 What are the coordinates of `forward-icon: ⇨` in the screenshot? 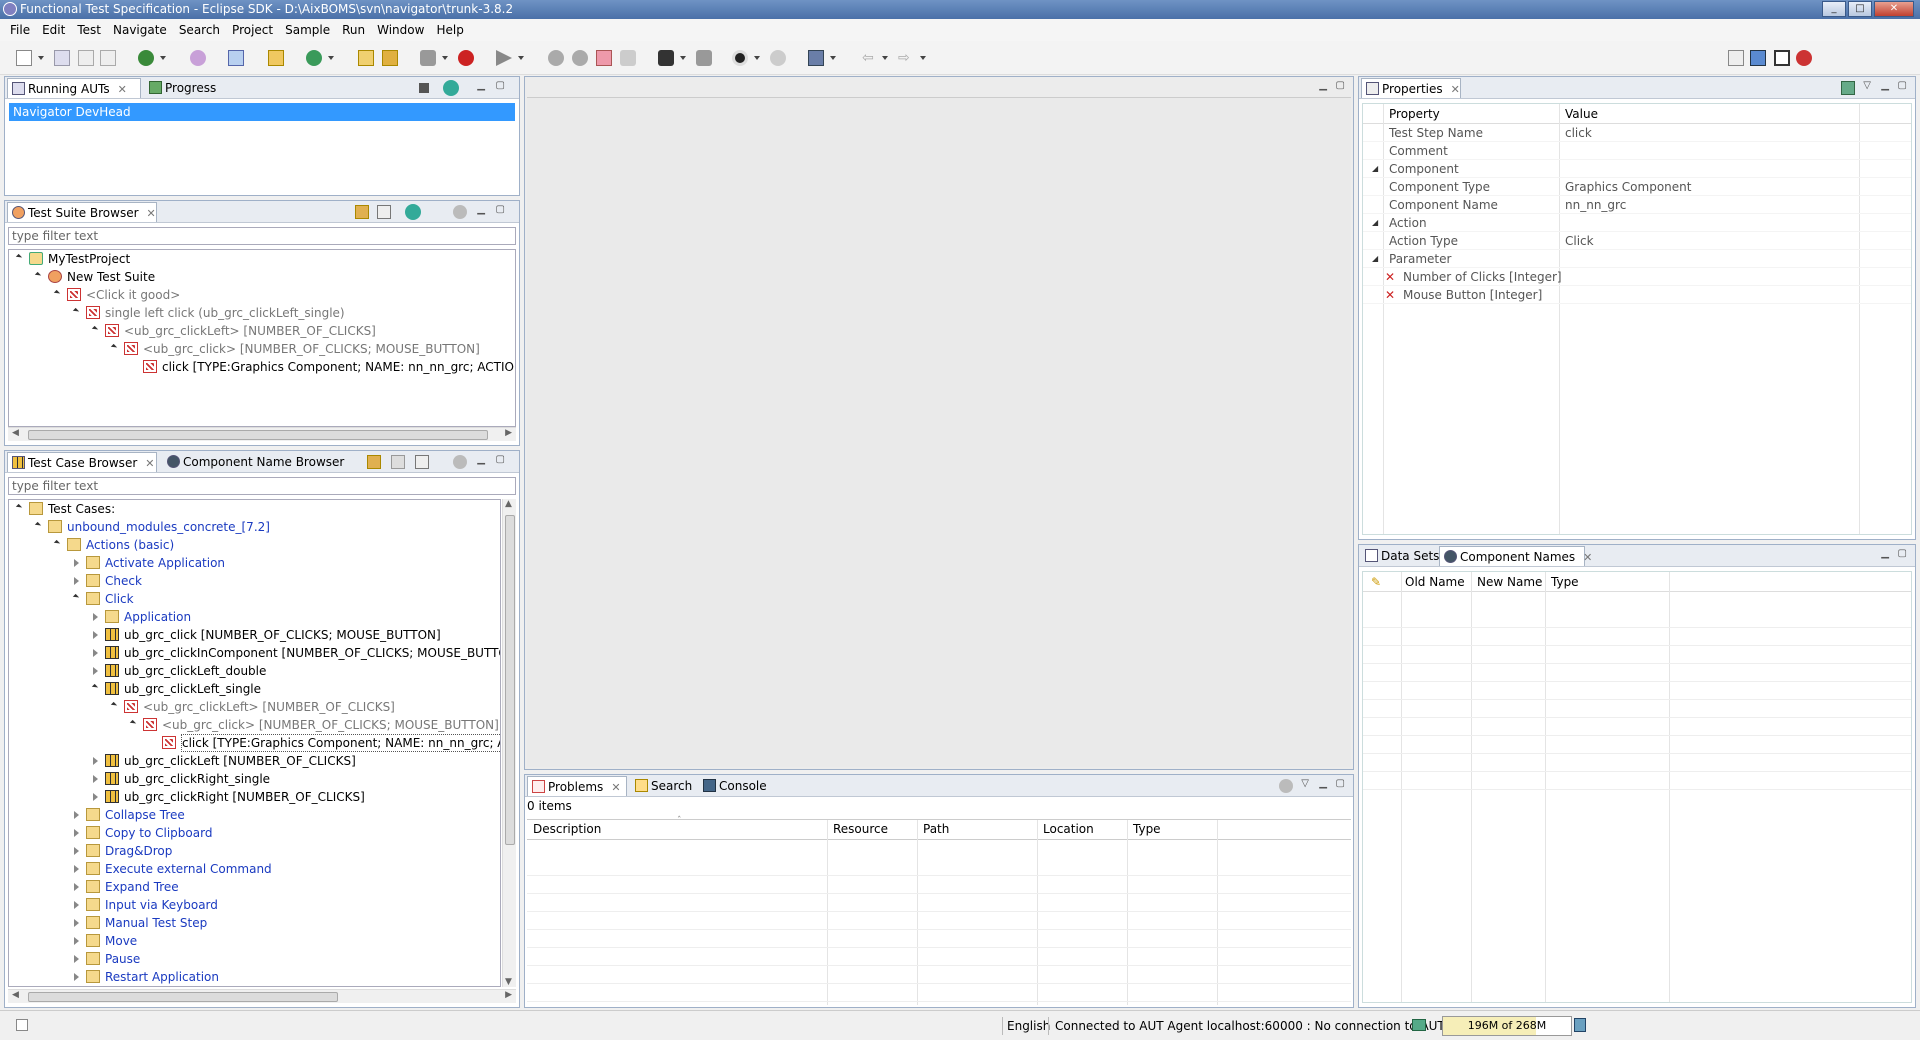 It's located at (906, 58).